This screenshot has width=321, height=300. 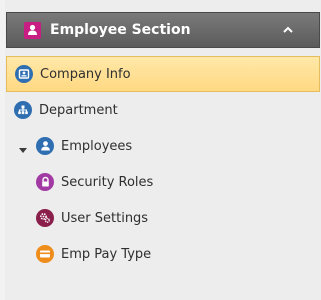 I want to click on section-title: Employee Section, so click(x=120, y=30).